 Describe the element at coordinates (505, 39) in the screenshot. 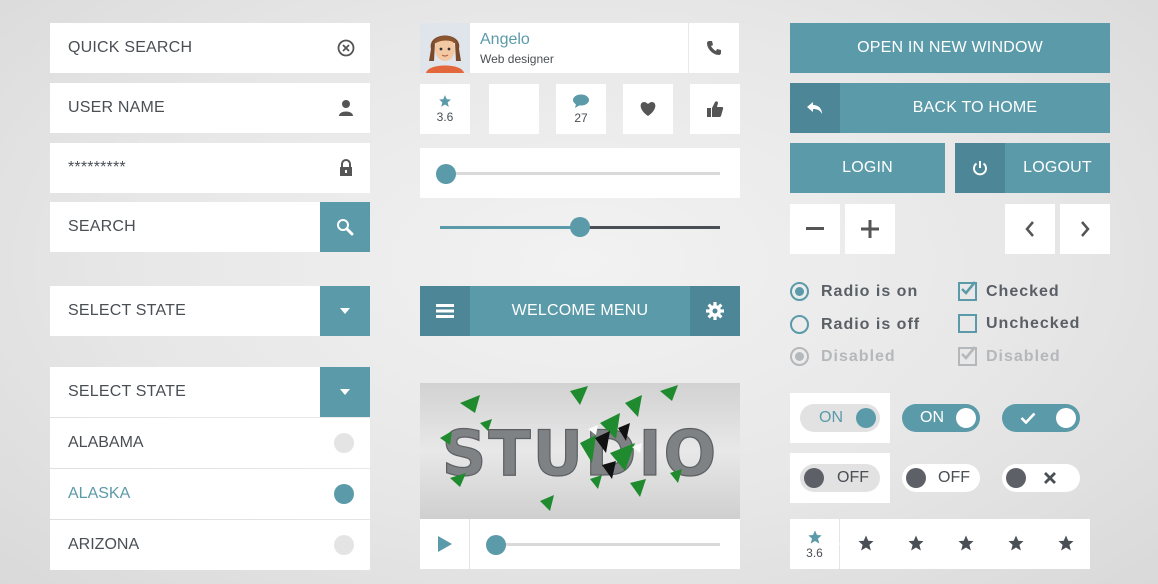

I see `profile-name: Angelo` at that location.